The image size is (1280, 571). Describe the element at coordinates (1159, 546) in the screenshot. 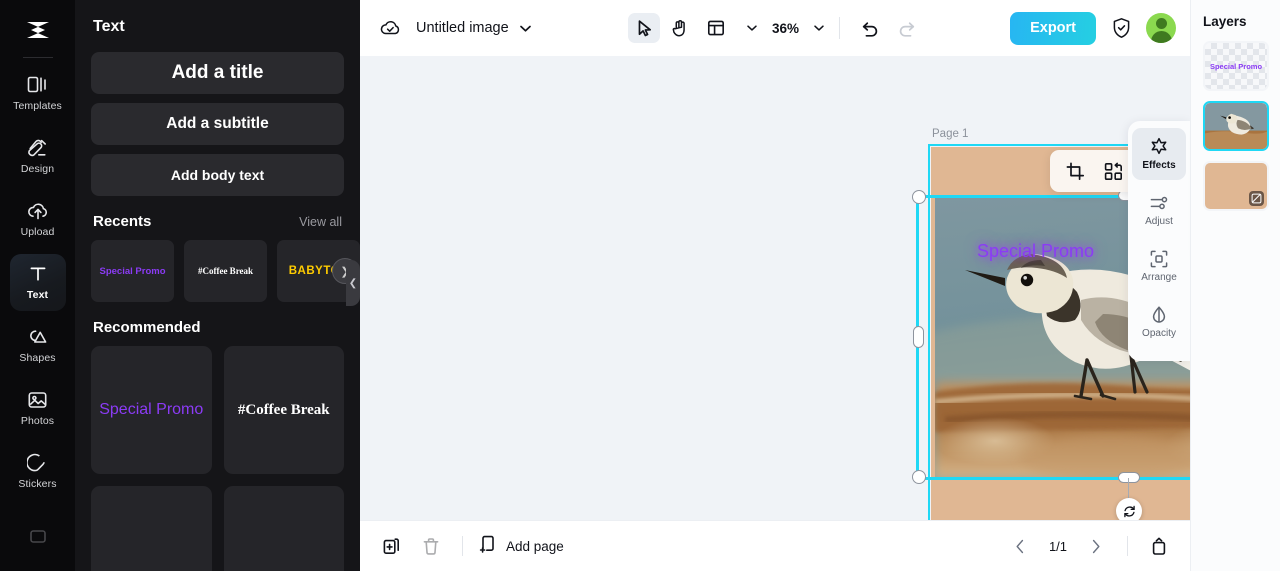

I see `expand-panel-icon` at that location.